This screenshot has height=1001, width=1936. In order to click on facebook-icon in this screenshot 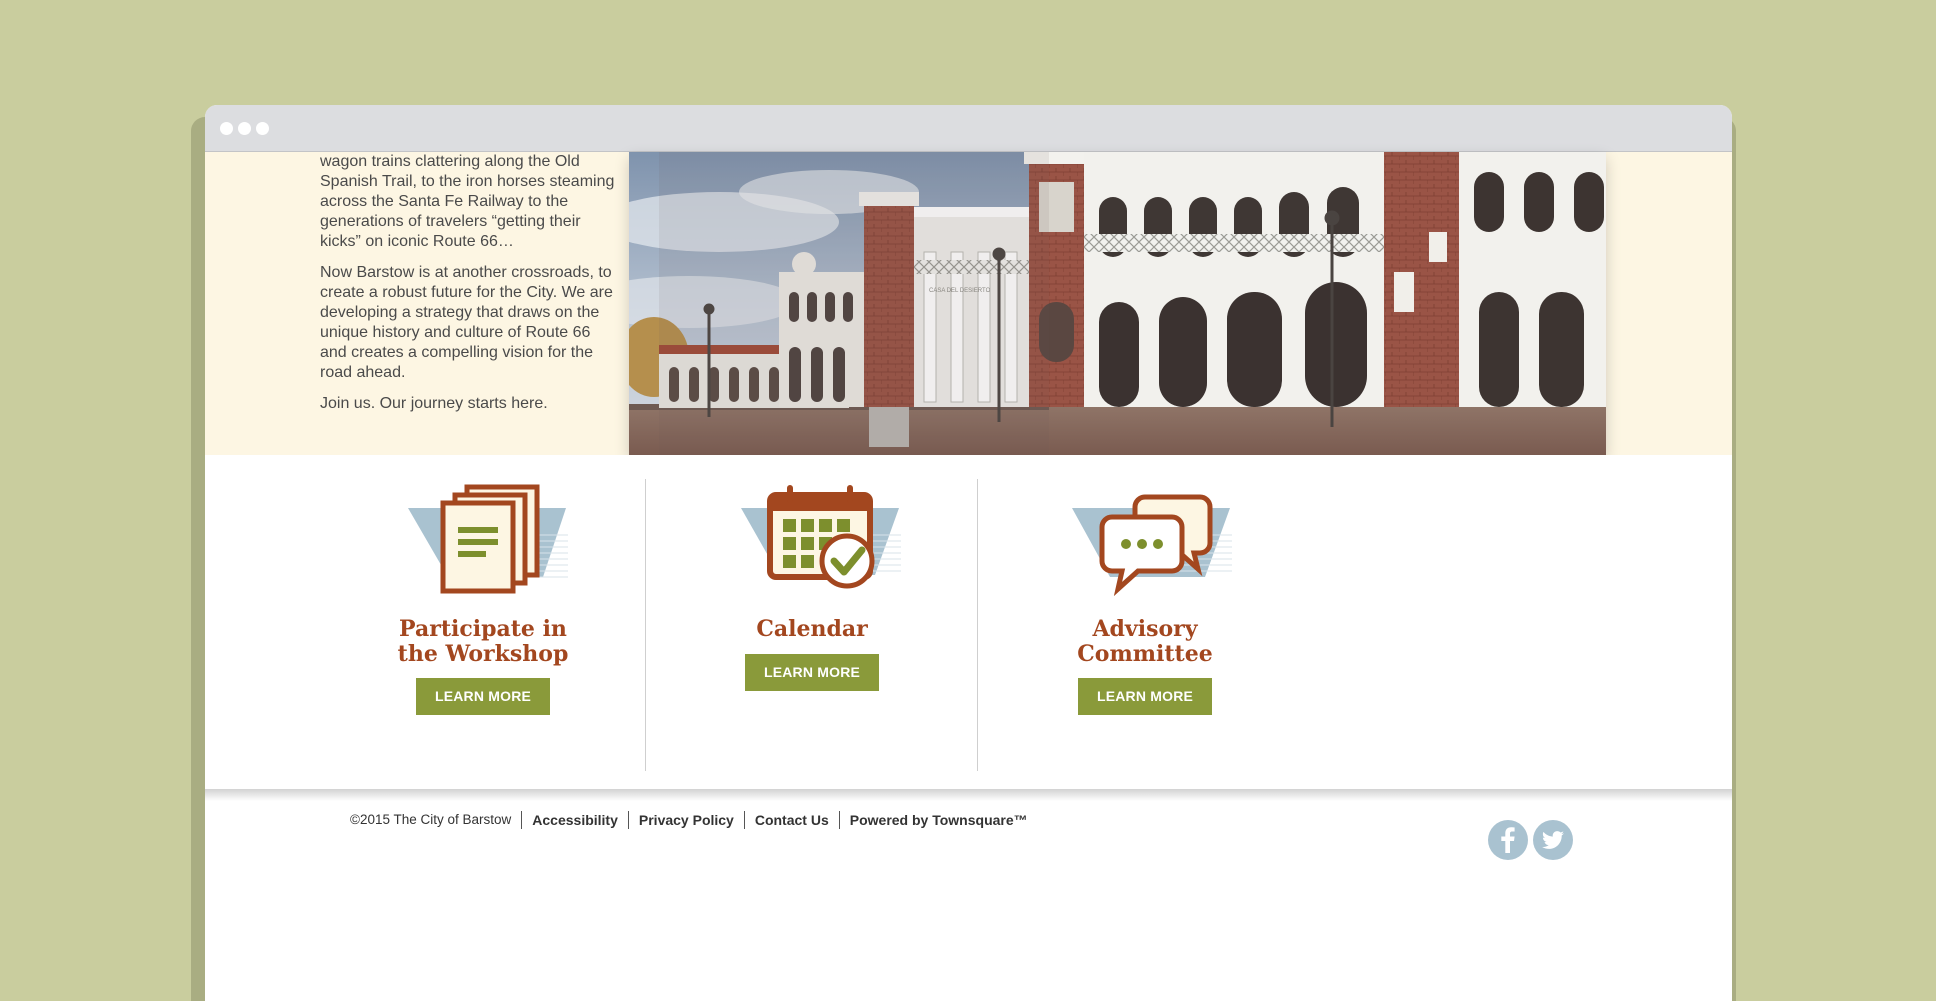, I will do `click(1508, 840)`.